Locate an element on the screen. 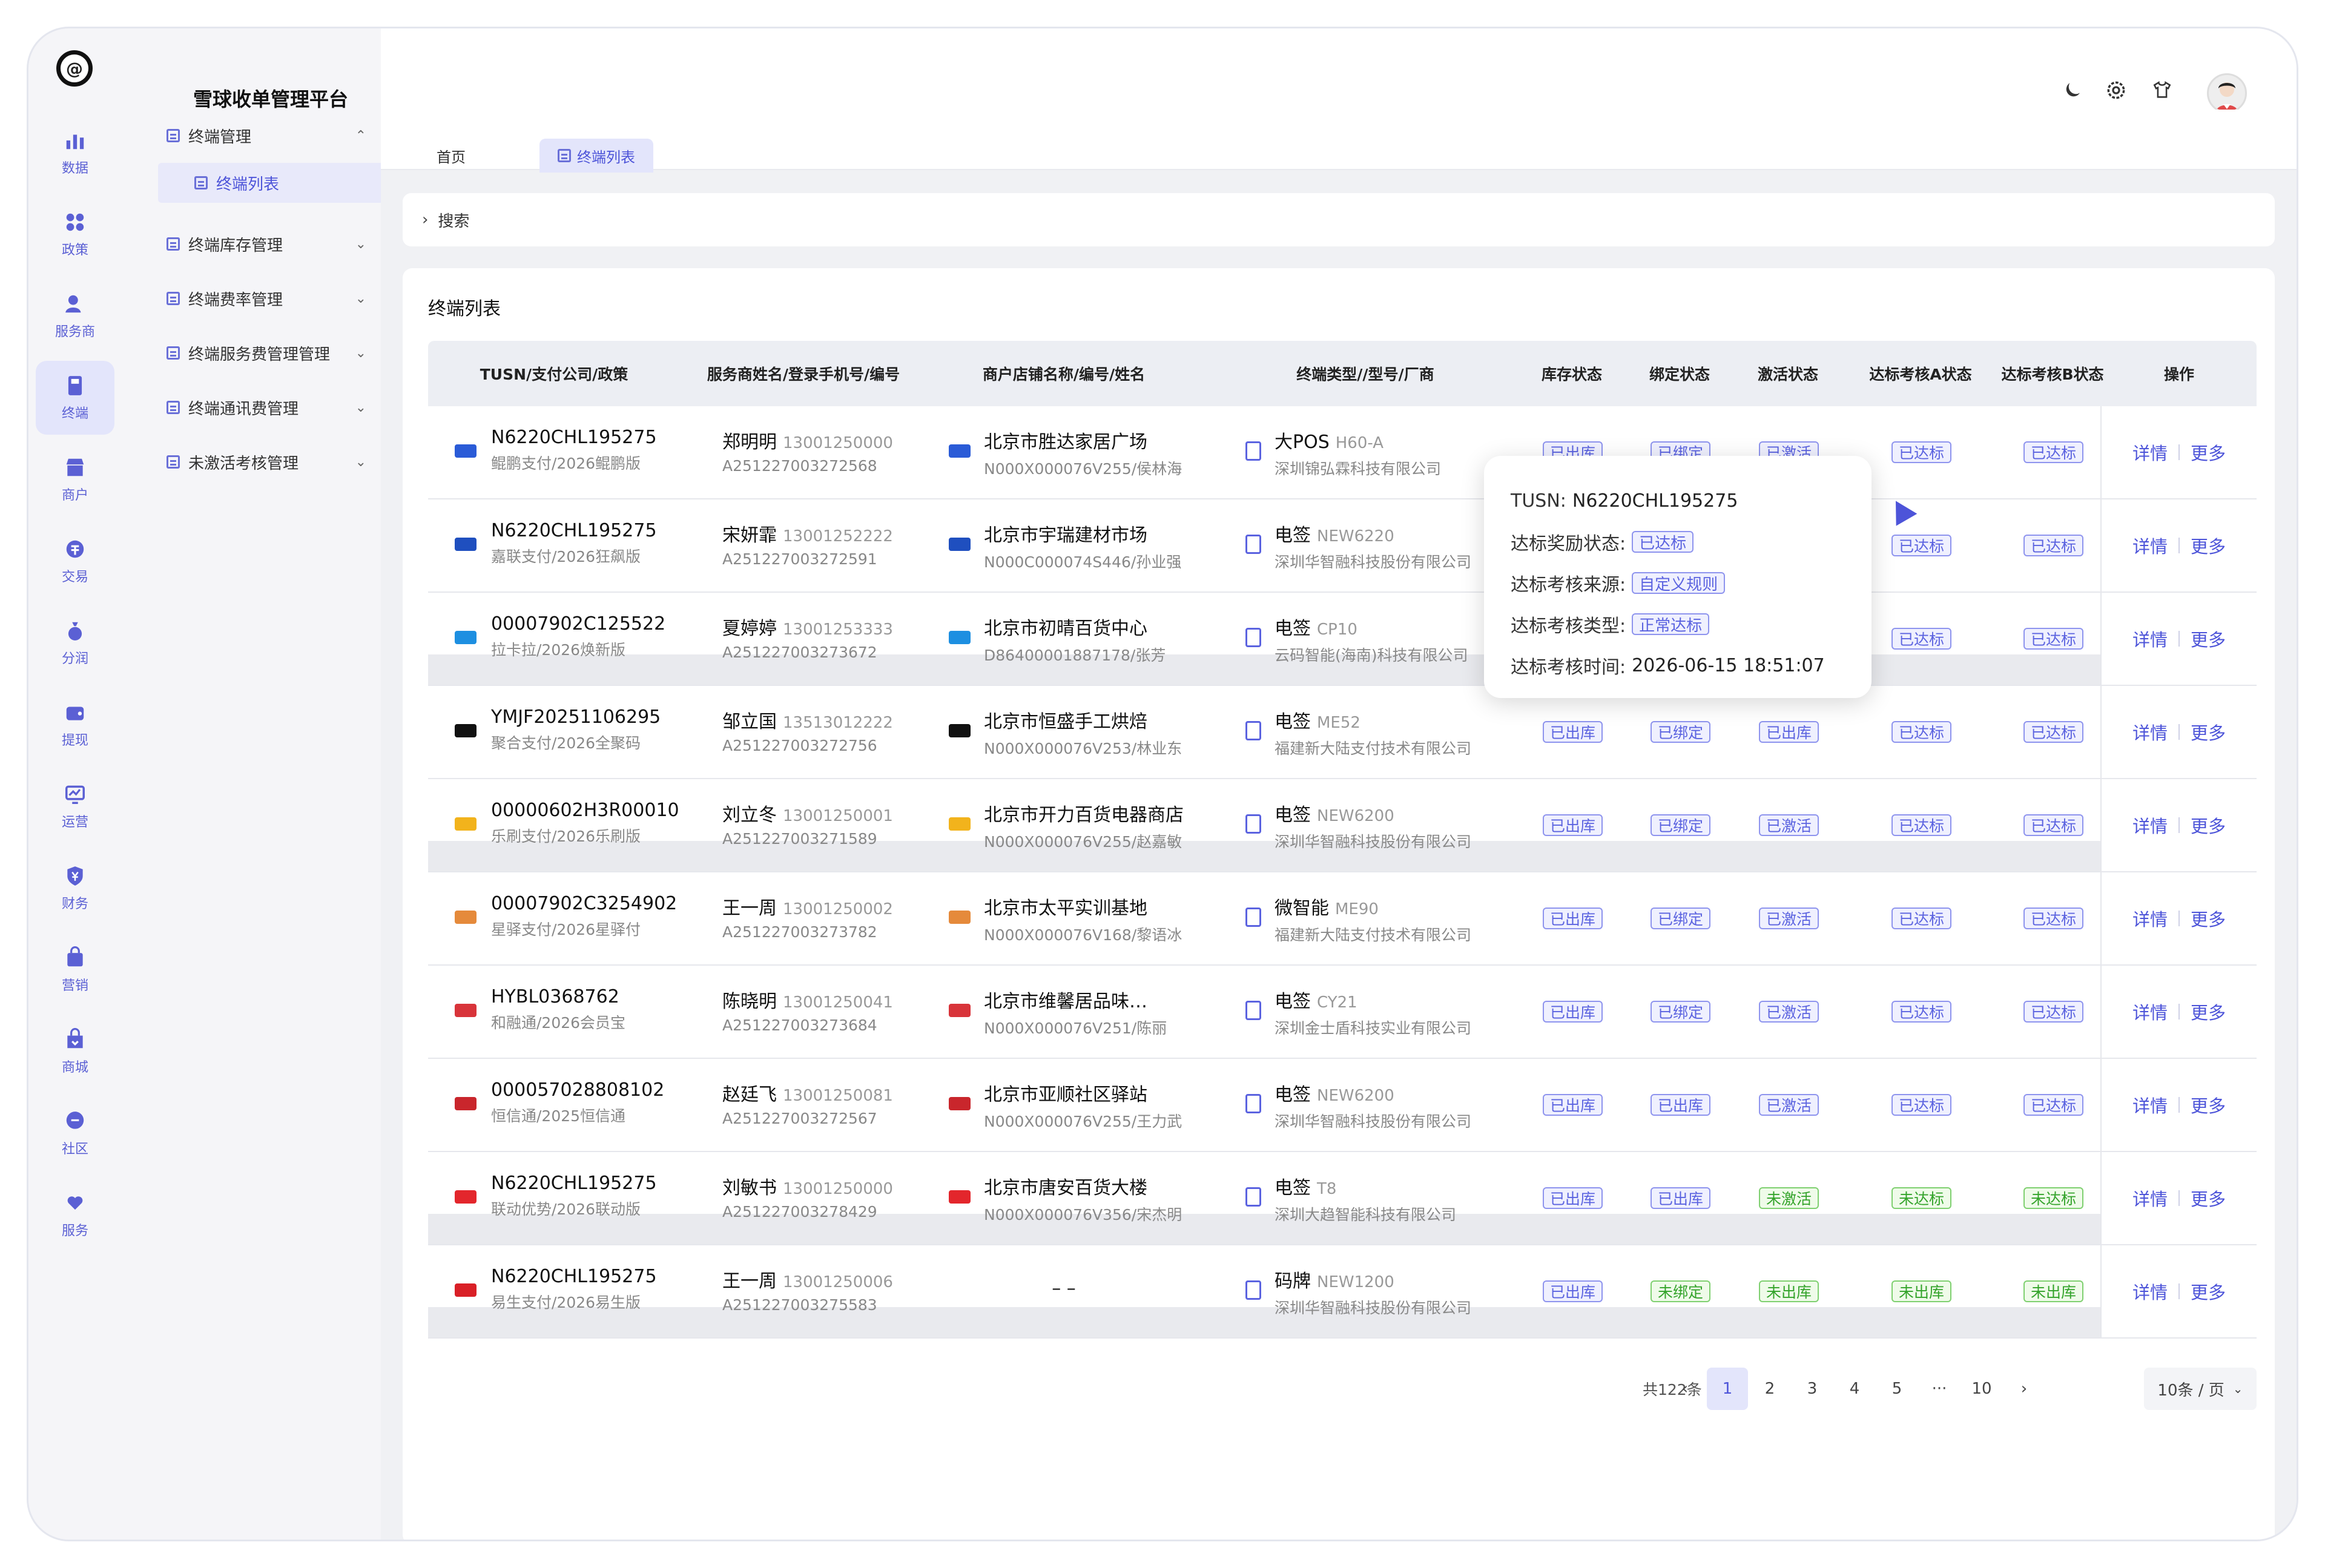 This screenshot has width=2325, height=1568. rail-item-6: 分润 is located at coordinates (75, 643).